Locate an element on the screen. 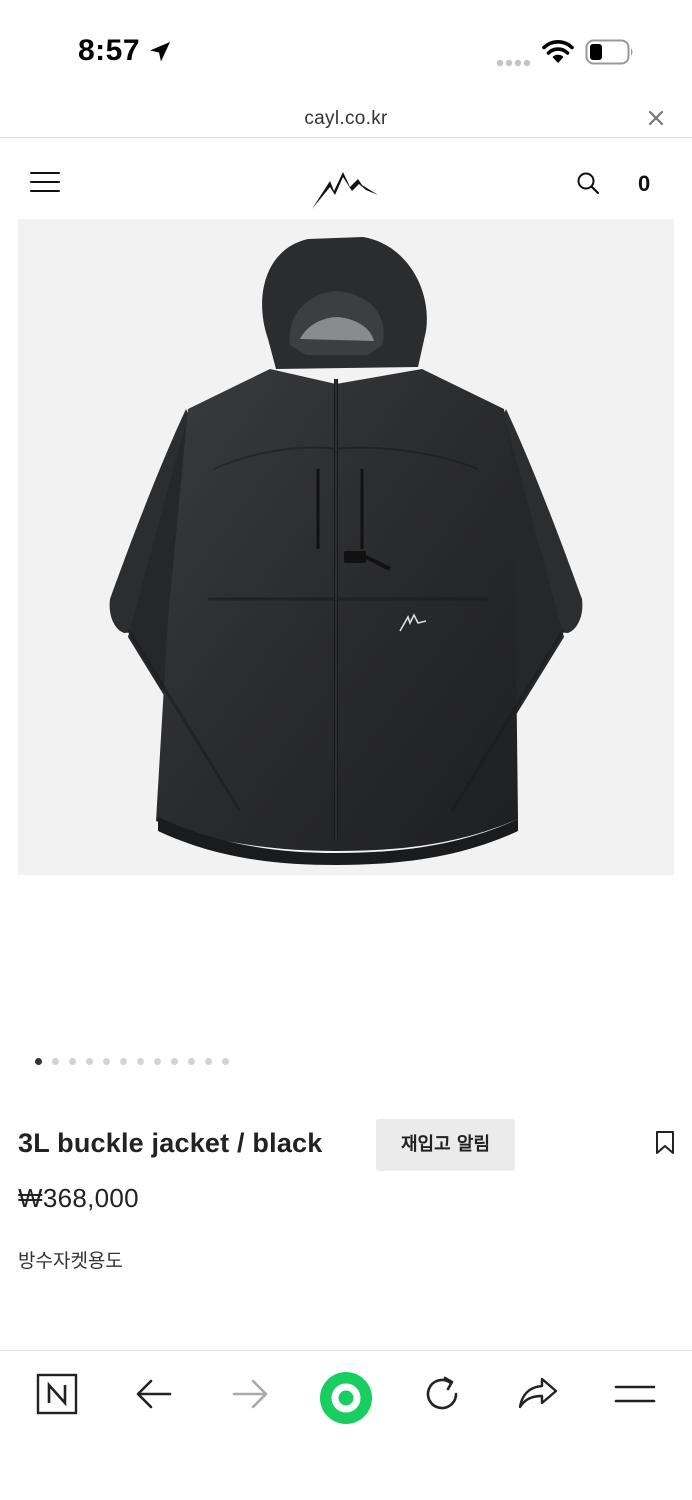 This screenshot has width=692, height=1500. status-bar: 8:57 is located at coordinates (346, 50).